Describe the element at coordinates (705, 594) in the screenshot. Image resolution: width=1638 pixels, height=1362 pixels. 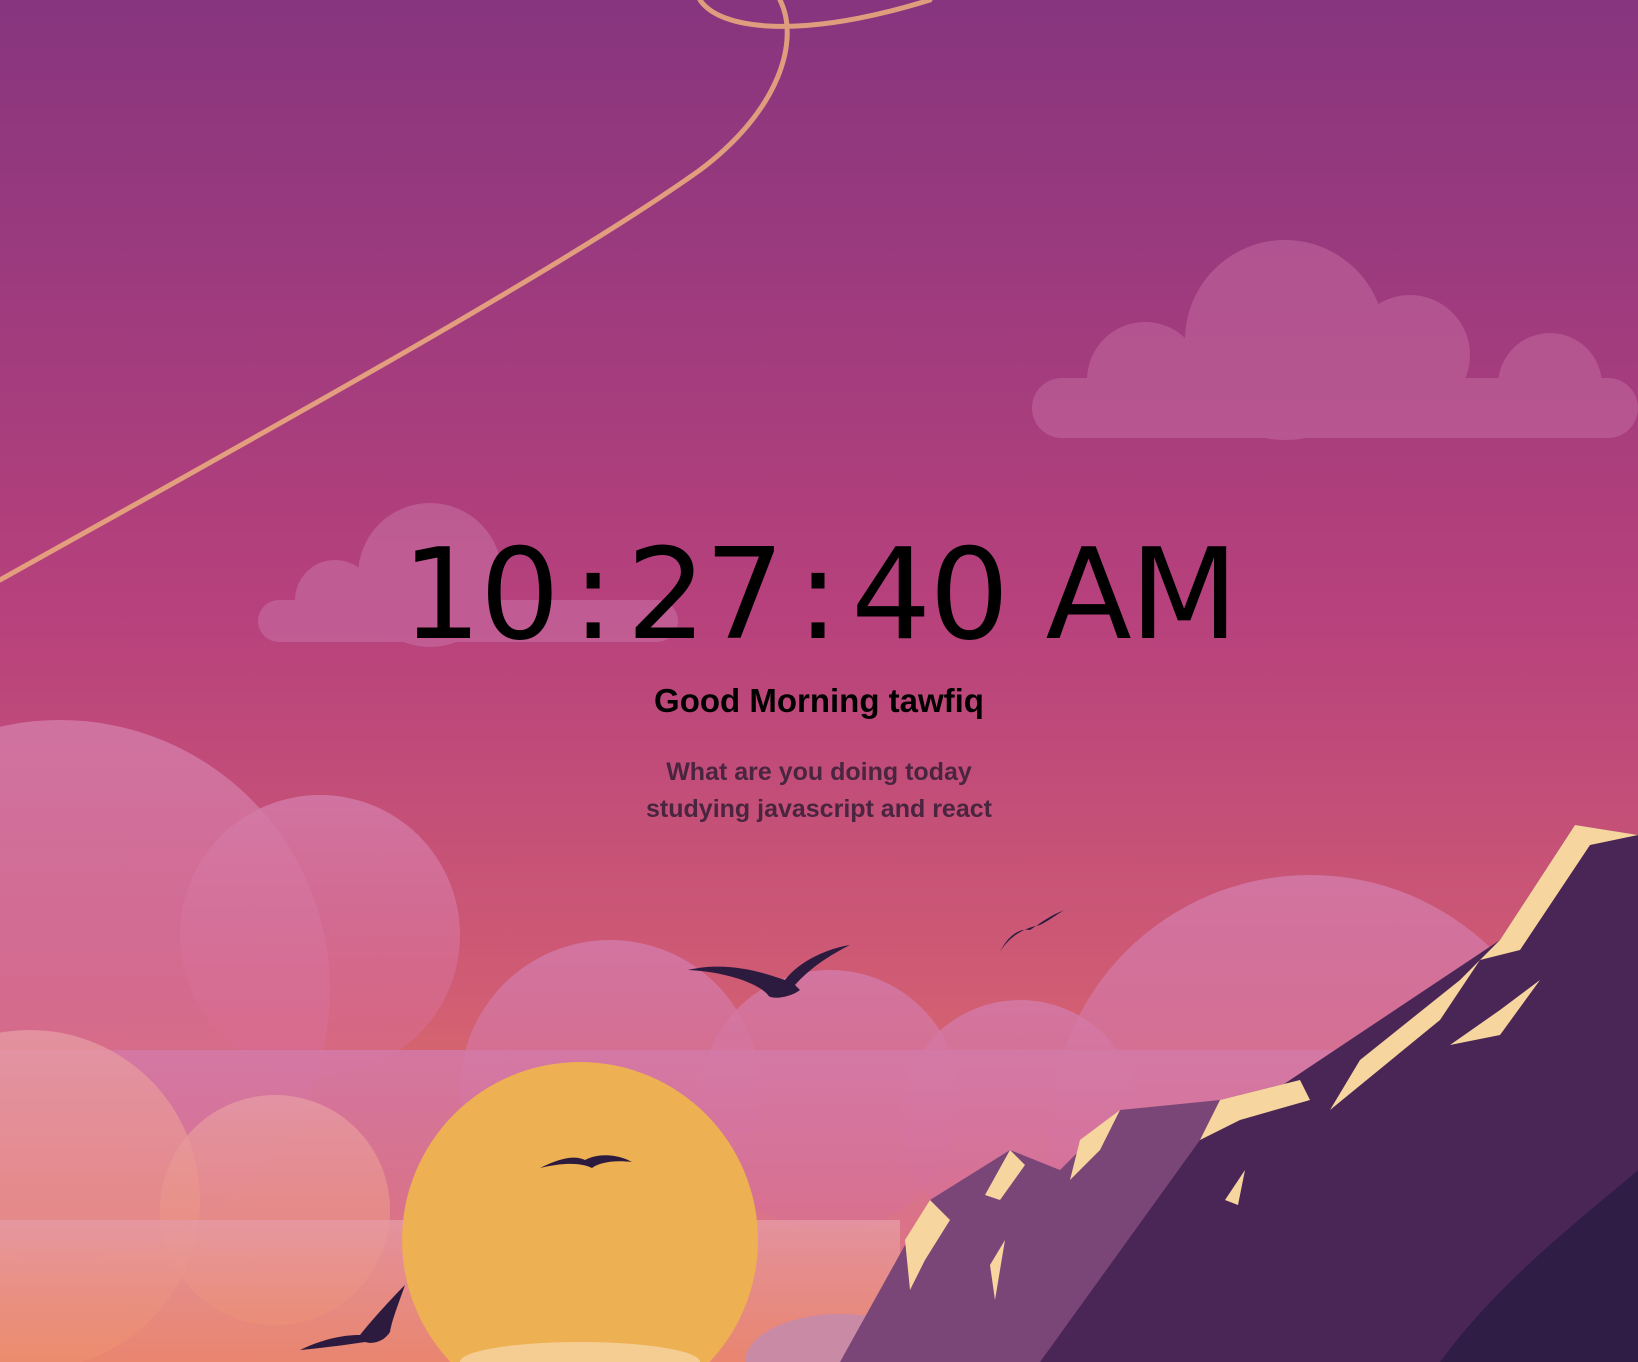
I see `clock-minutes: 27` at that location.